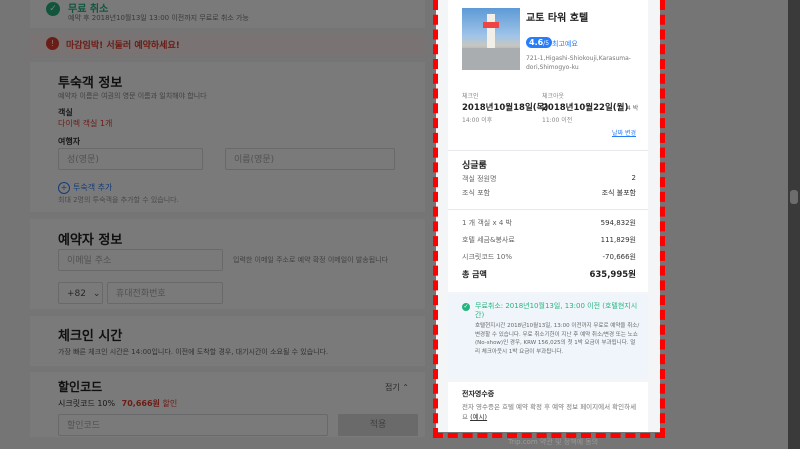 This screenshot has width=800, height=449. I want to click on check-icon: ✓, so click(53, 9).